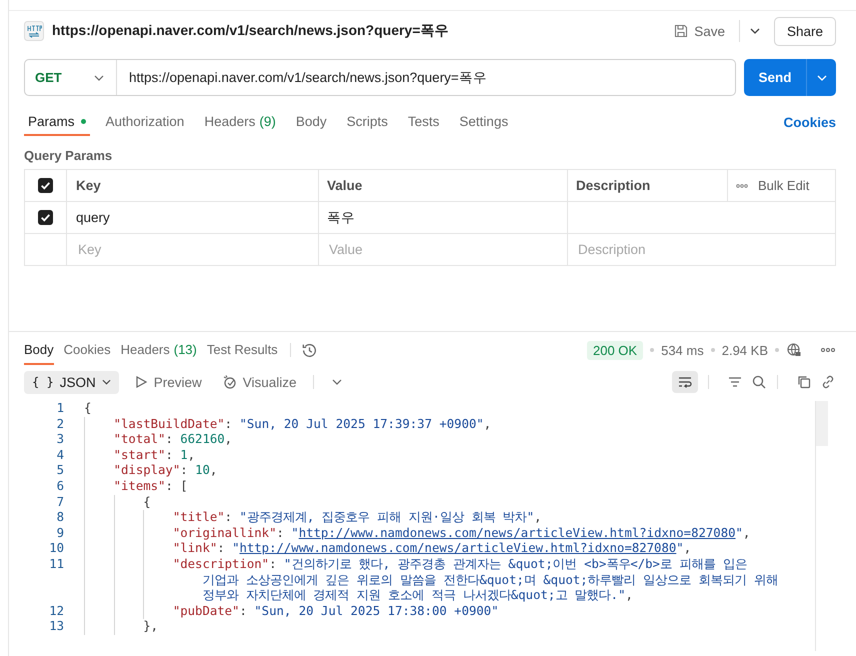 The image size is (856, 656). What do you see at coordinates (69, 155) in the screenshot?
I see `section-title: Query Params` at bounding box center [69, 155].